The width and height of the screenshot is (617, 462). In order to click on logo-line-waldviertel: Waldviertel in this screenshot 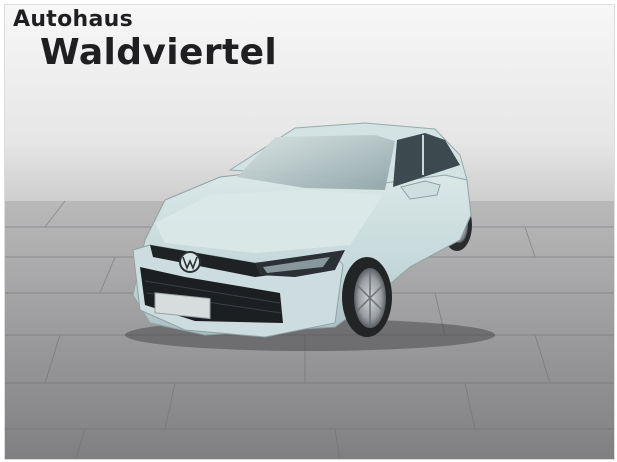, I will do `click(159, 52)`.